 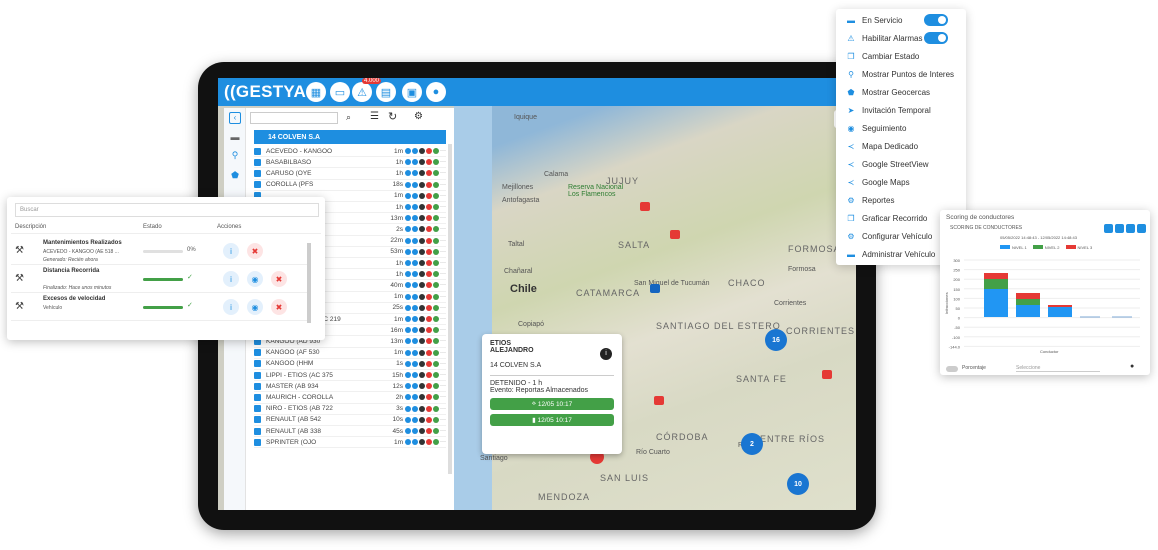 What do you see at coordinates (902, 146) in the screenshot?
I see `menu-item: ≺ Mapa Dedicado` at bounding box center [902, 146].